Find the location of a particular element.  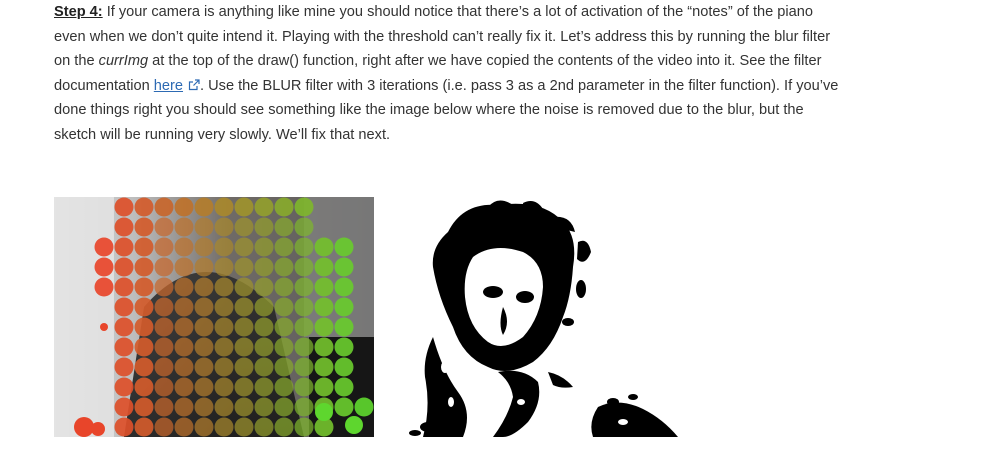

filter-documentation-link: here is located at coordinates (168, 86).